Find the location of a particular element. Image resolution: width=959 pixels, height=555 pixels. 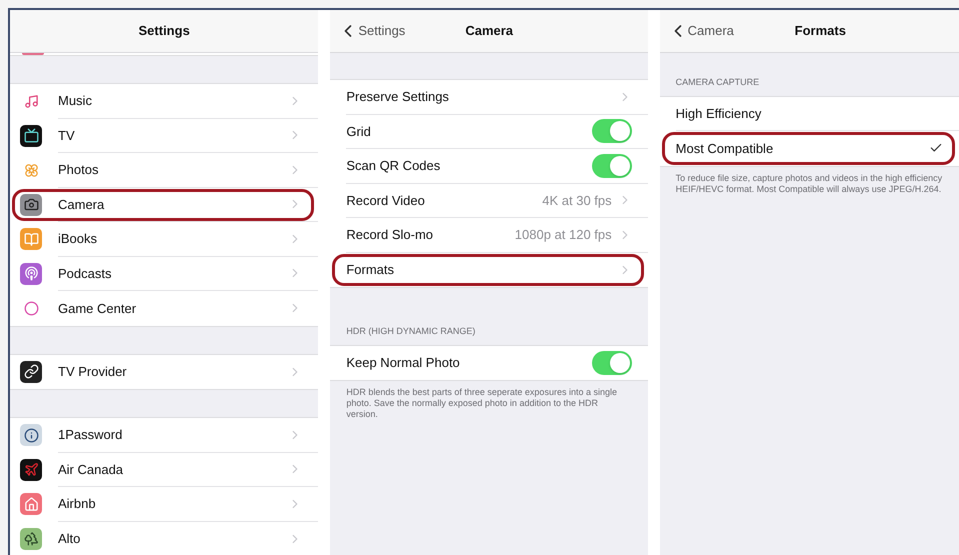

row-label: Record Slo-mo is located at coordinates (430, 234).